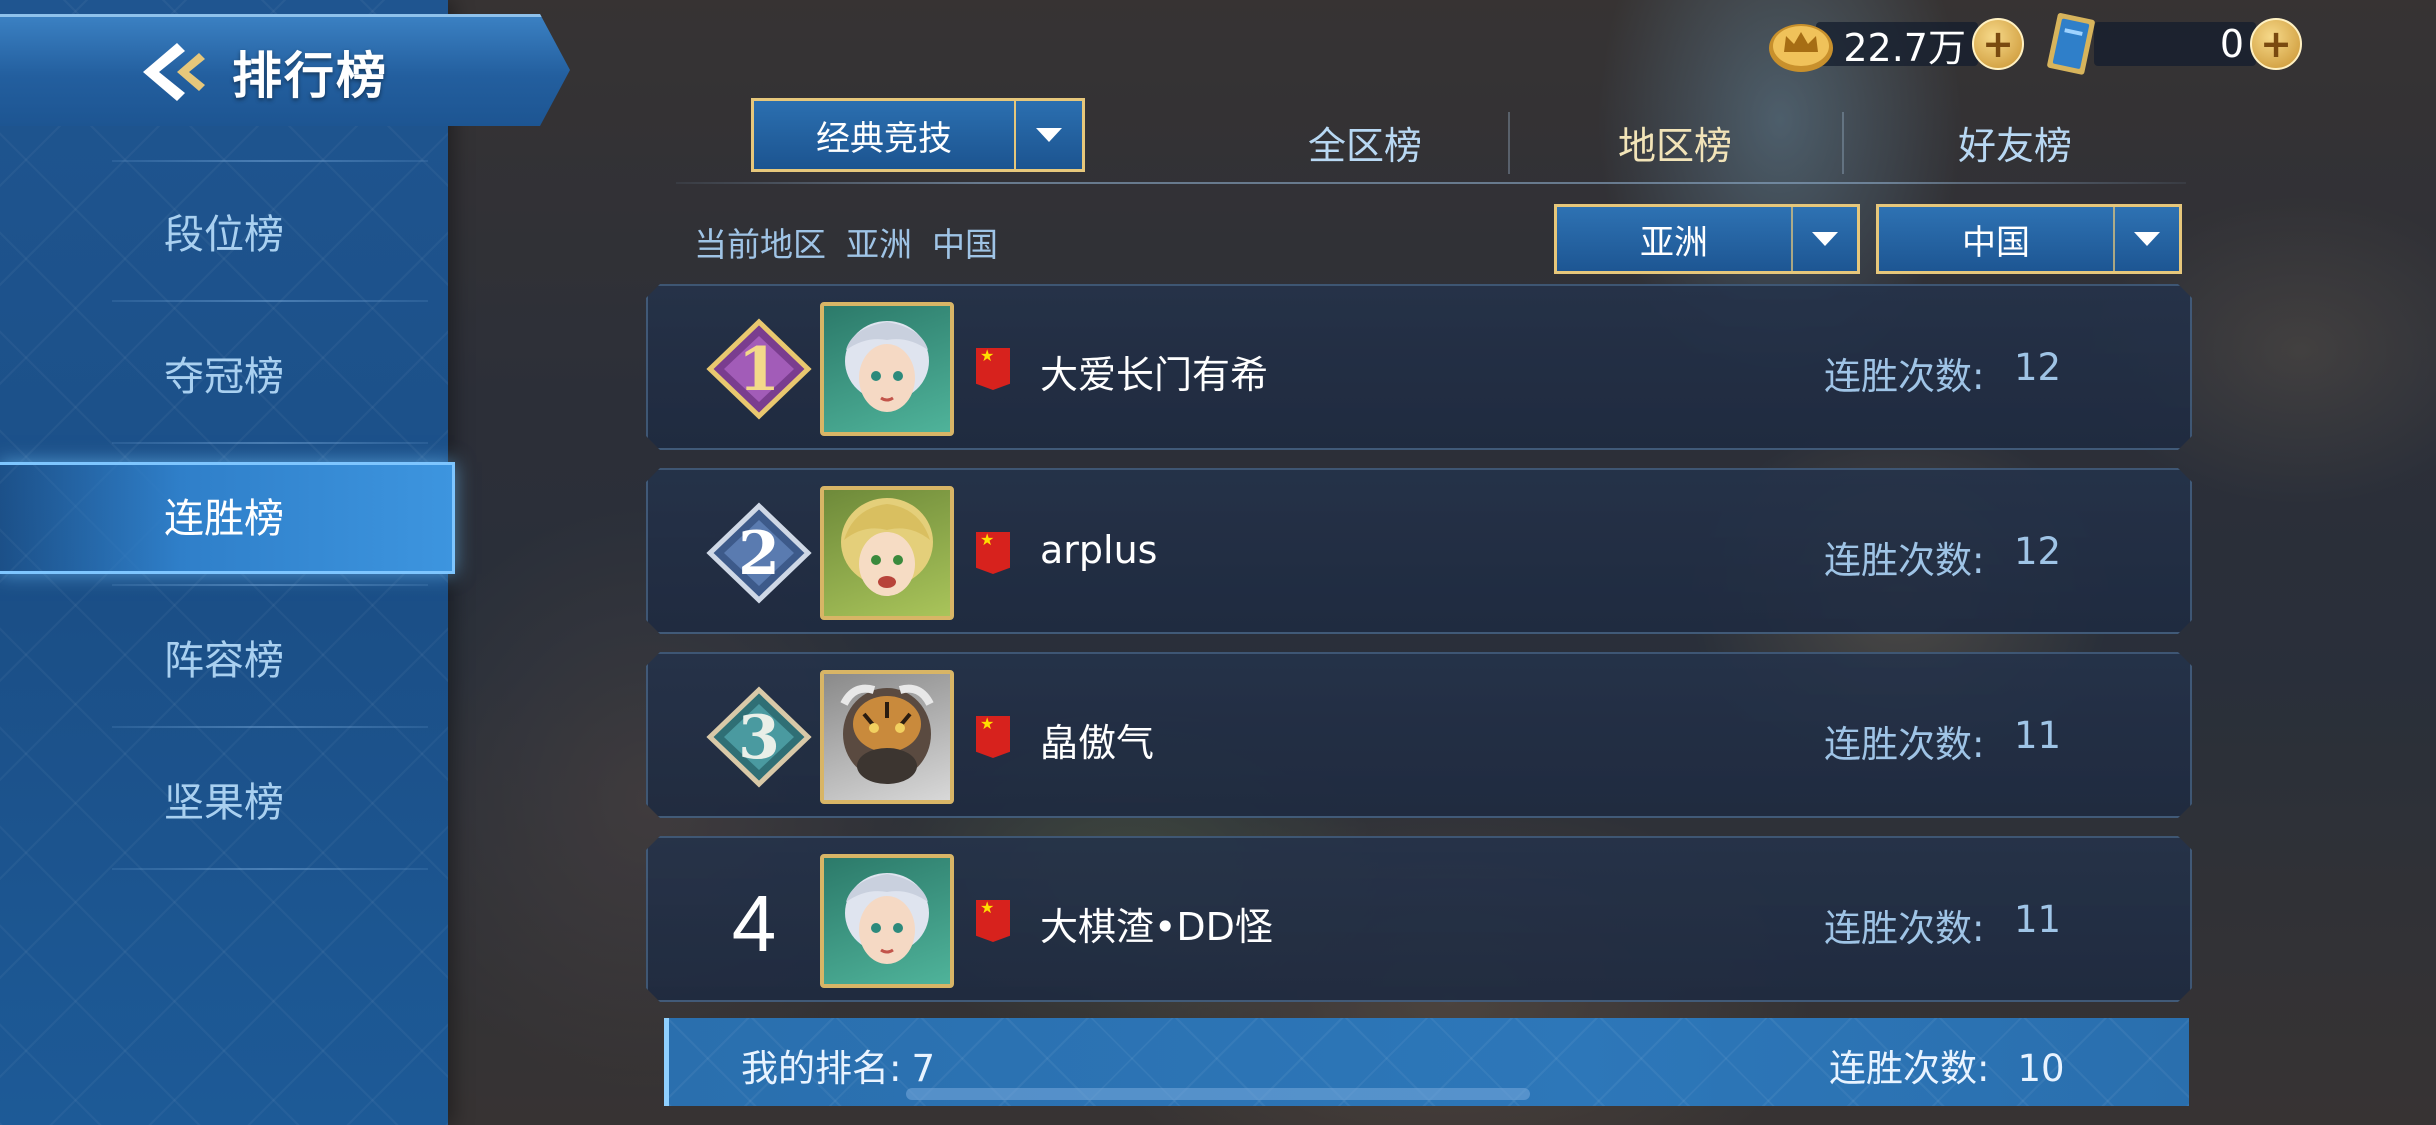  I want to click on back-arrow-icon, so click(174, 72).